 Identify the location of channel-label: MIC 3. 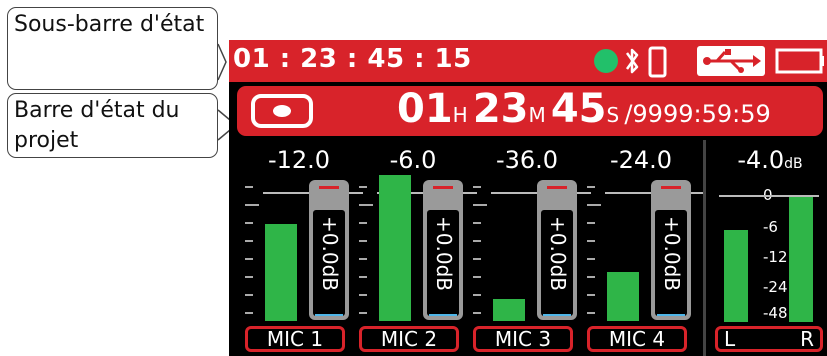
(523, 339).